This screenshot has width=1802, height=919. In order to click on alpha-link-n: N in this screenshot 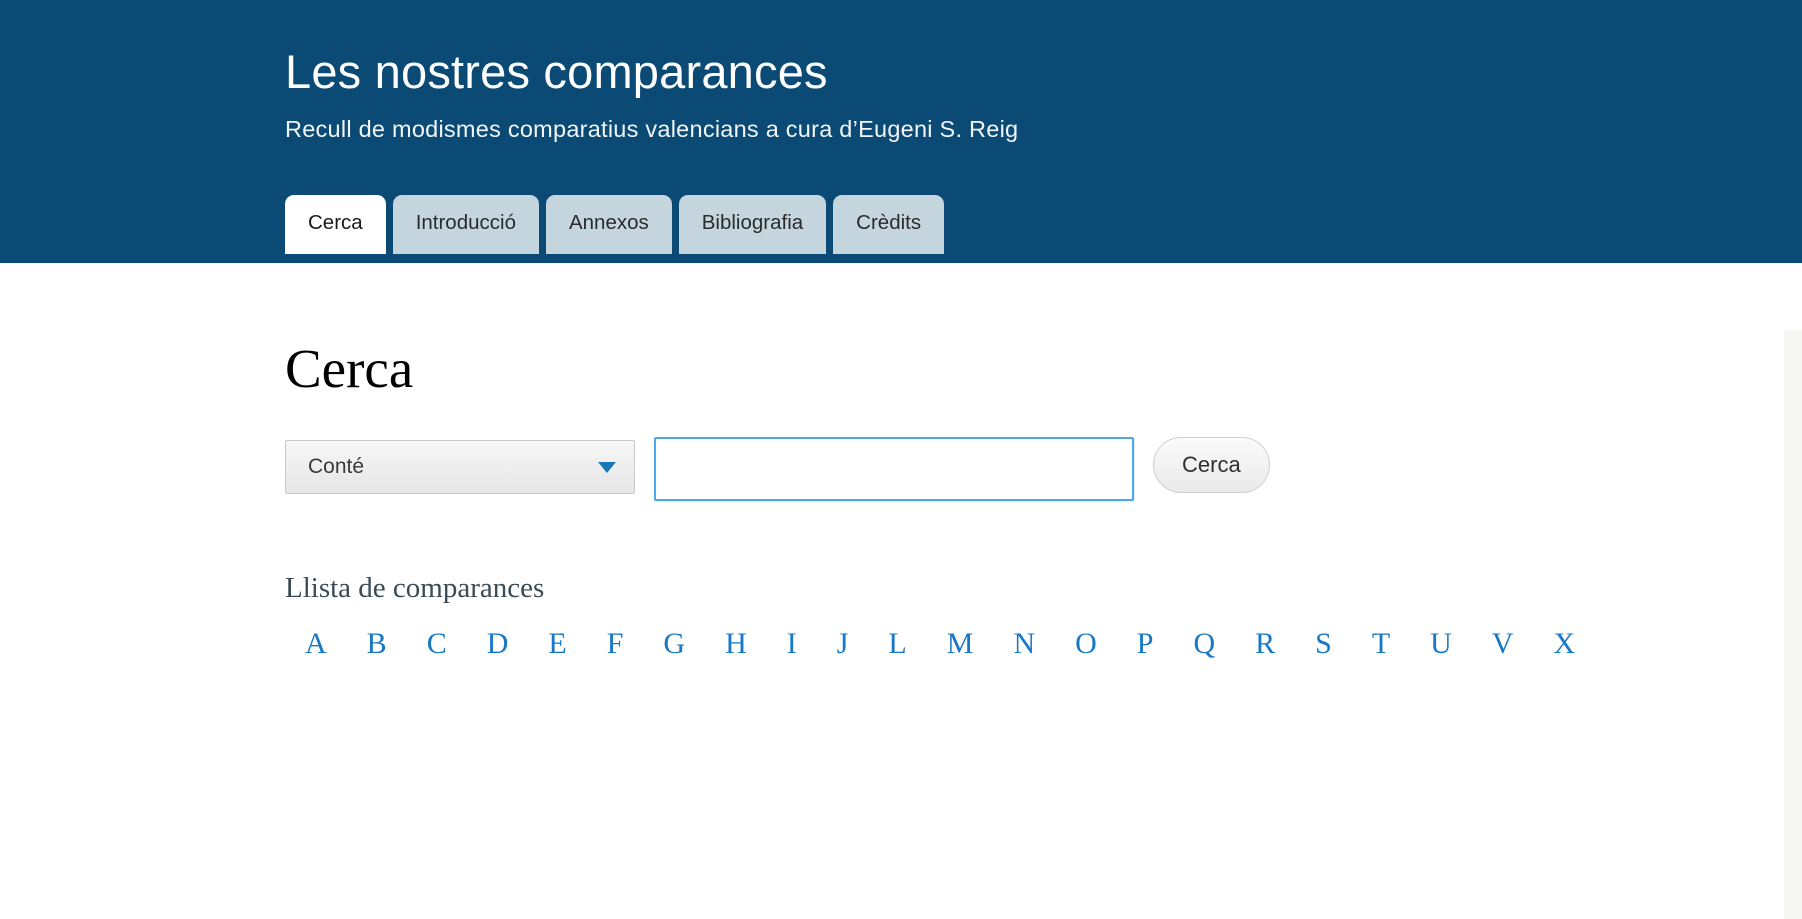, I will do `click(1024, 644)`.